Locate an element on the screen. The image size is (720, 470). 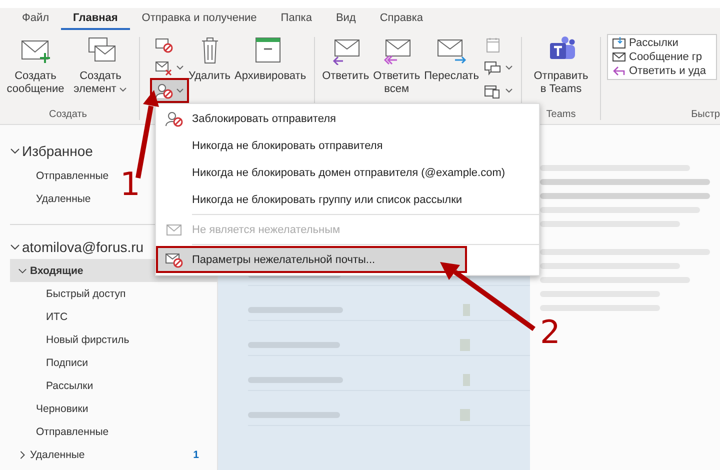
menu-item: Никогда не блокировать отправителя is located at coordinates (347, 145).